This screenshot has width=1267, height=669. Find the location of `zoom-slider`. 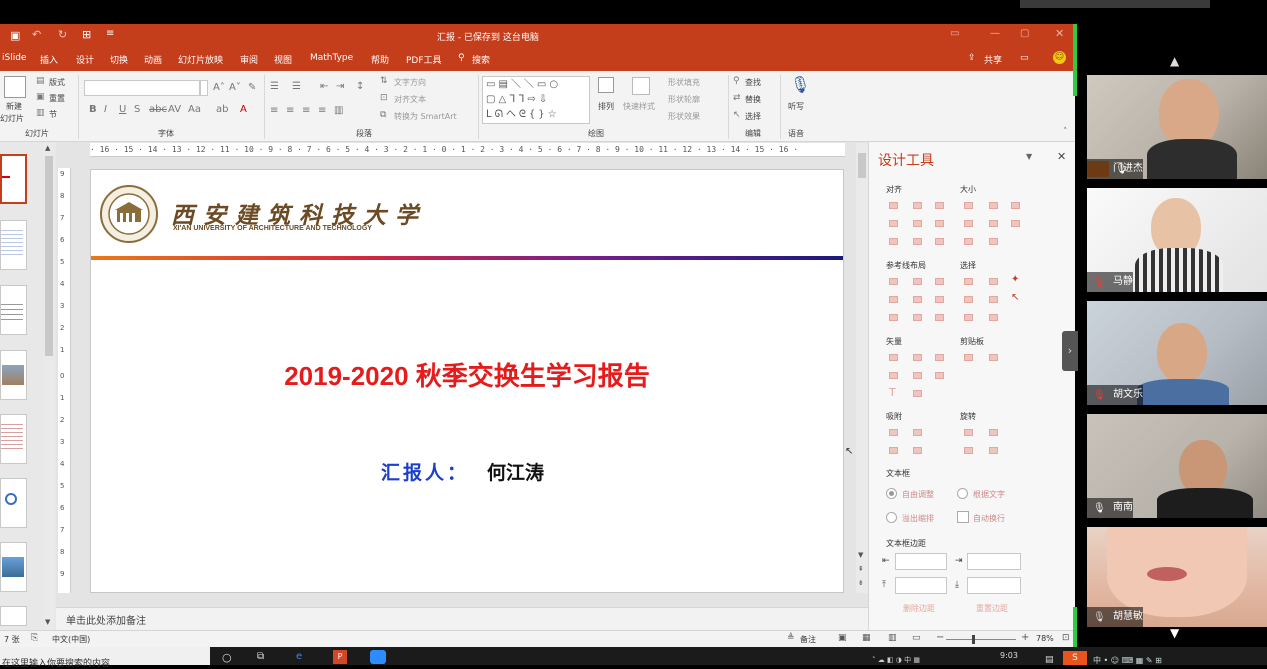

zoom-slider is located at coordinates (981, 639).